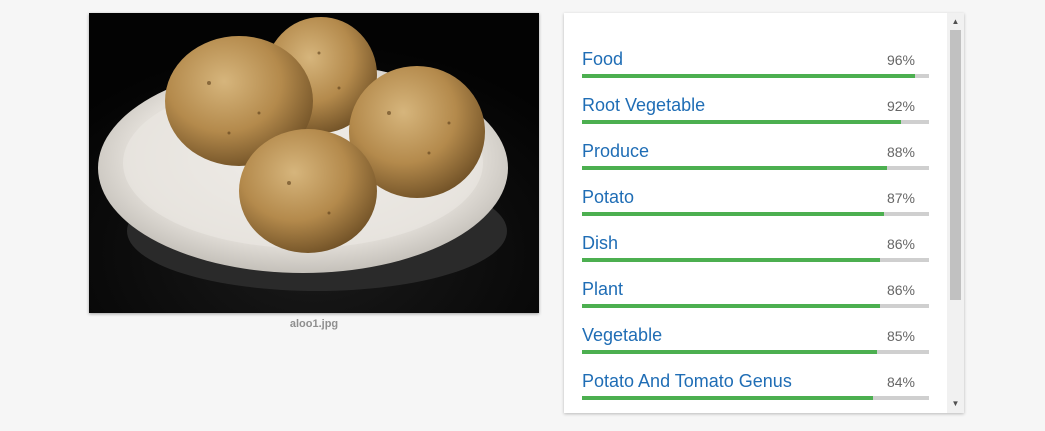  I want to click on label-name: Vegetable, so click(622, 335).